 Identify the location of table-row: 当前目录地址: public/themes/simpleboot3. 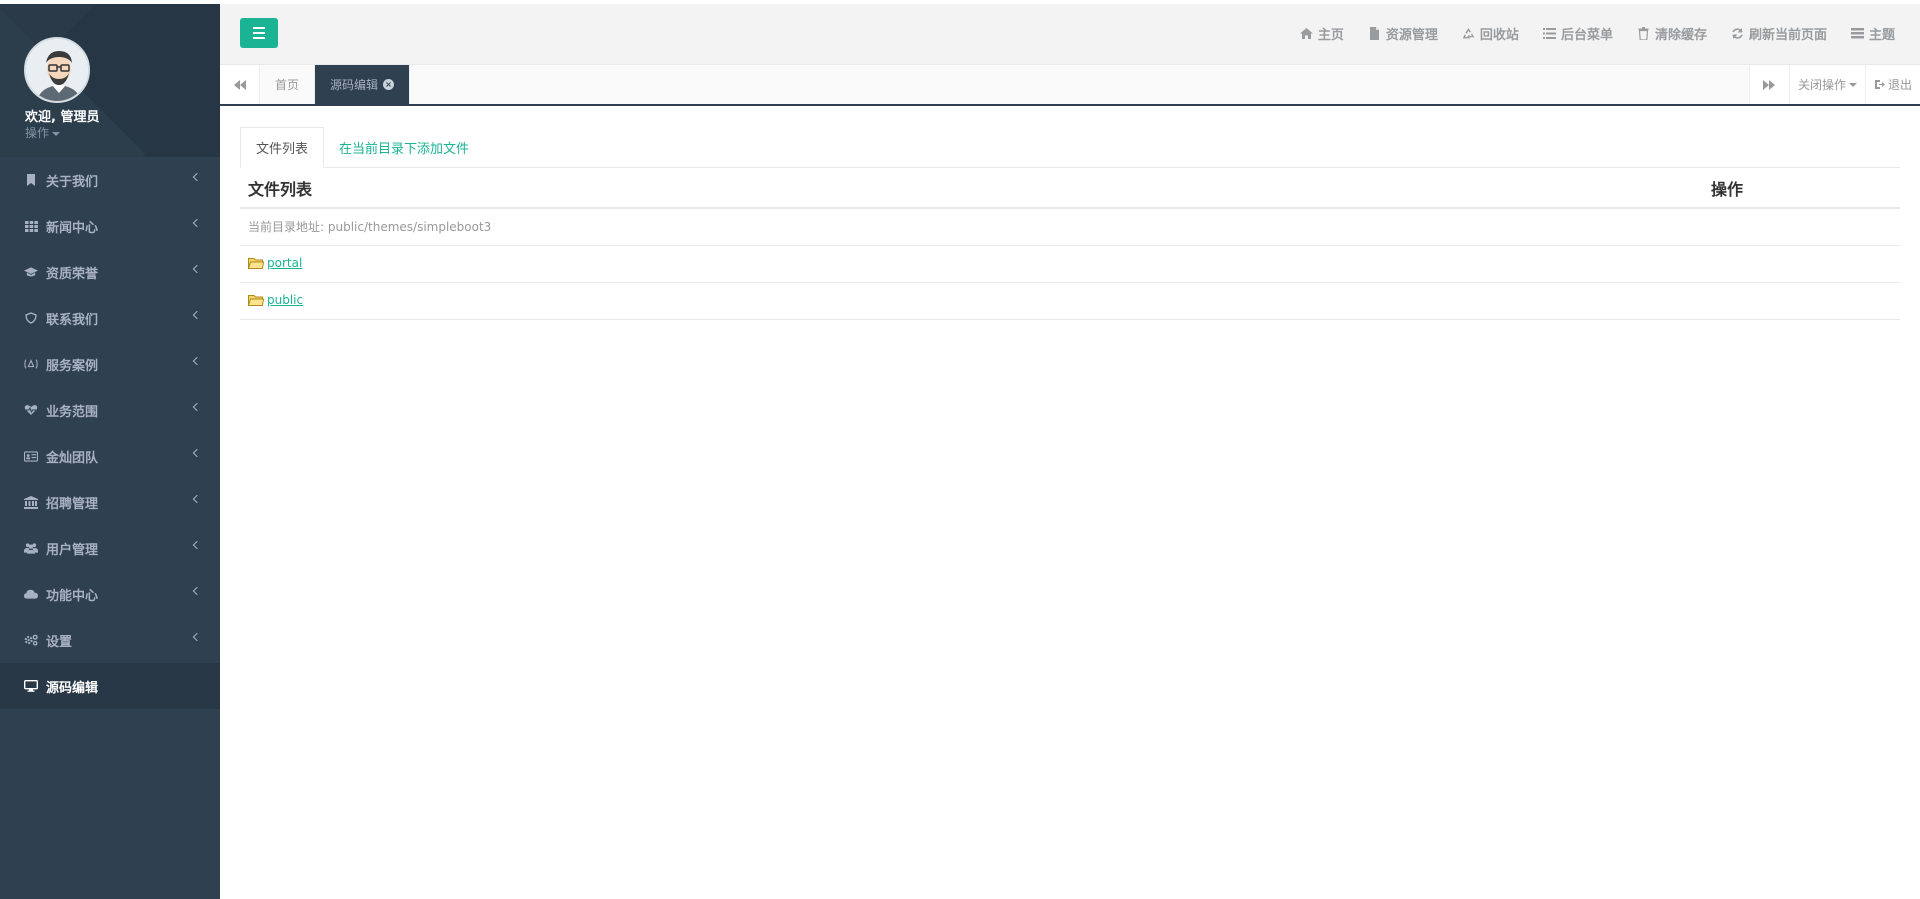
(1070, 227).